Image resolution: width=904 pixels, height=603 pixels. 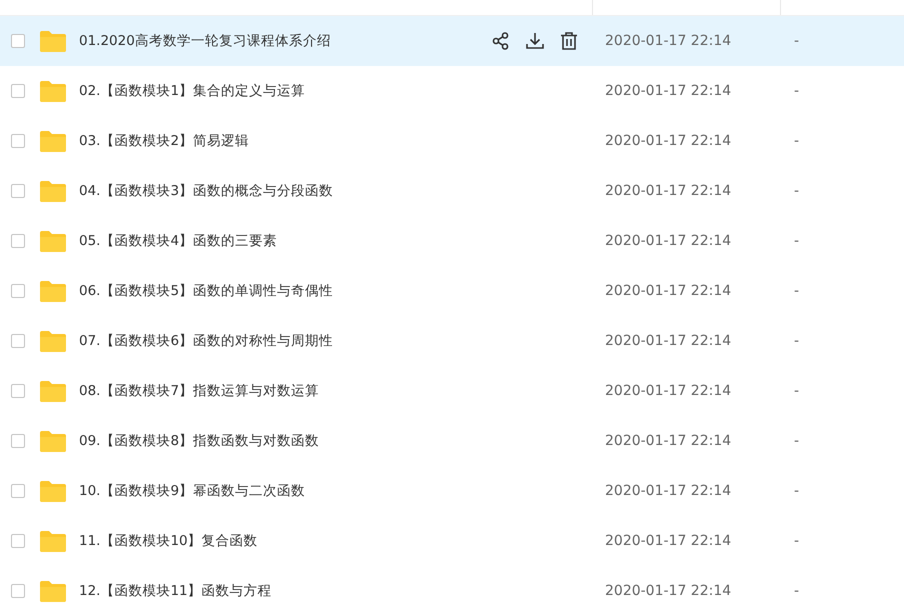 What do you see at coordinates (336, 141) in the screenshot?
I see `file-name: 03.【函数模块2】简易逻辑` at bounding box center [336, 141].